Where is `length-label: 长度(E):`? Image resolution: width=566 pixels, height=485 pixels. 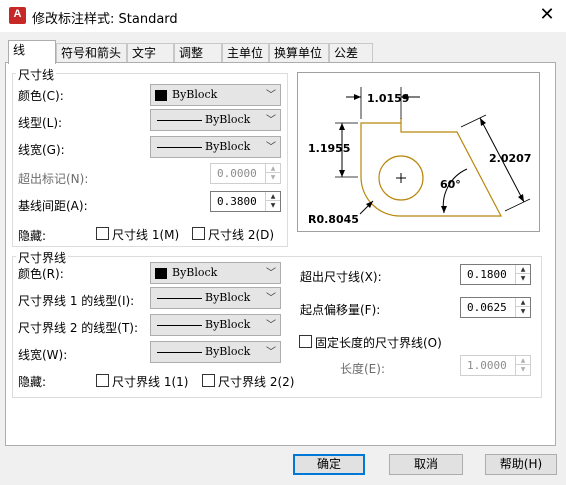 length-label: 长度(E): is located at coordinates (362, 369).